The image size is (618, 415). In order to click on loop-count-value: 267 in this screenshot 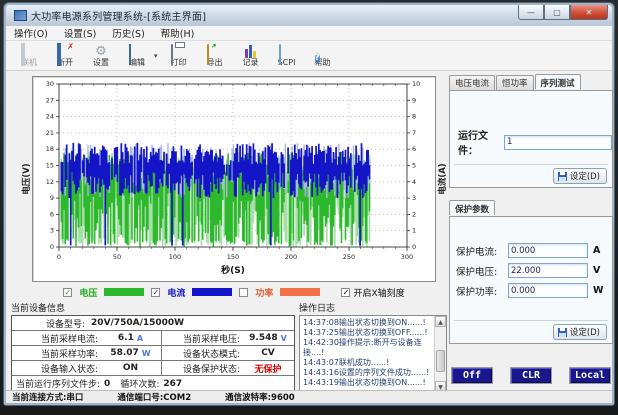, I will do `click(173, 383)`.